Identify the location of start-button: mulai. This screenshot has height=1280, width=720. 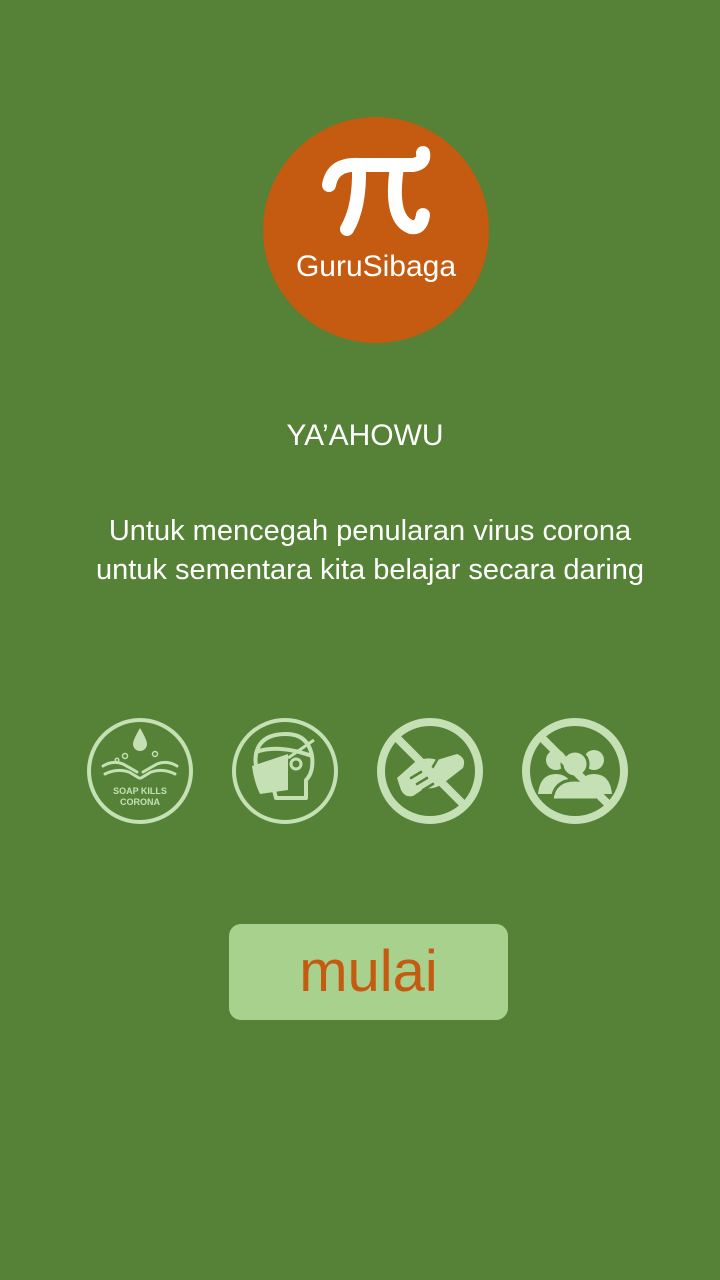
(368, 972).